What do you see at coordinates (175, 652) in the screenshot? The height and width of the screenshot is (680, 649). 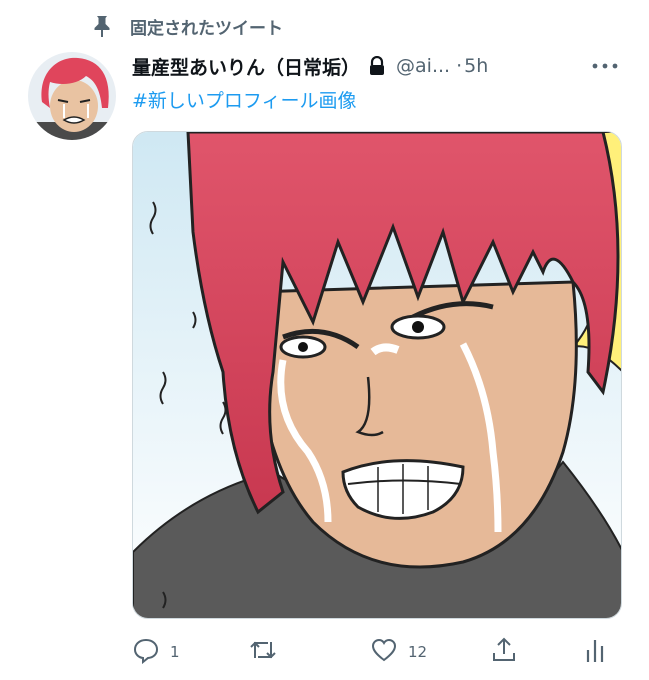 I see `reply-count: 1` at bounding box center [175, 652].